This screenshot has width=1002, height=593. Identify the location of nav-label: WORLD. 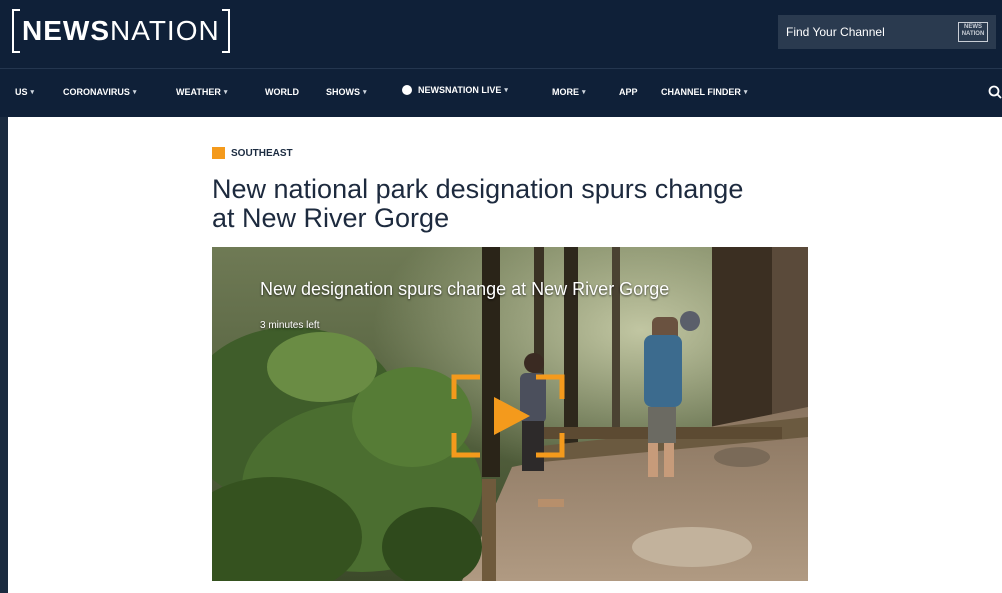
(282, 92).